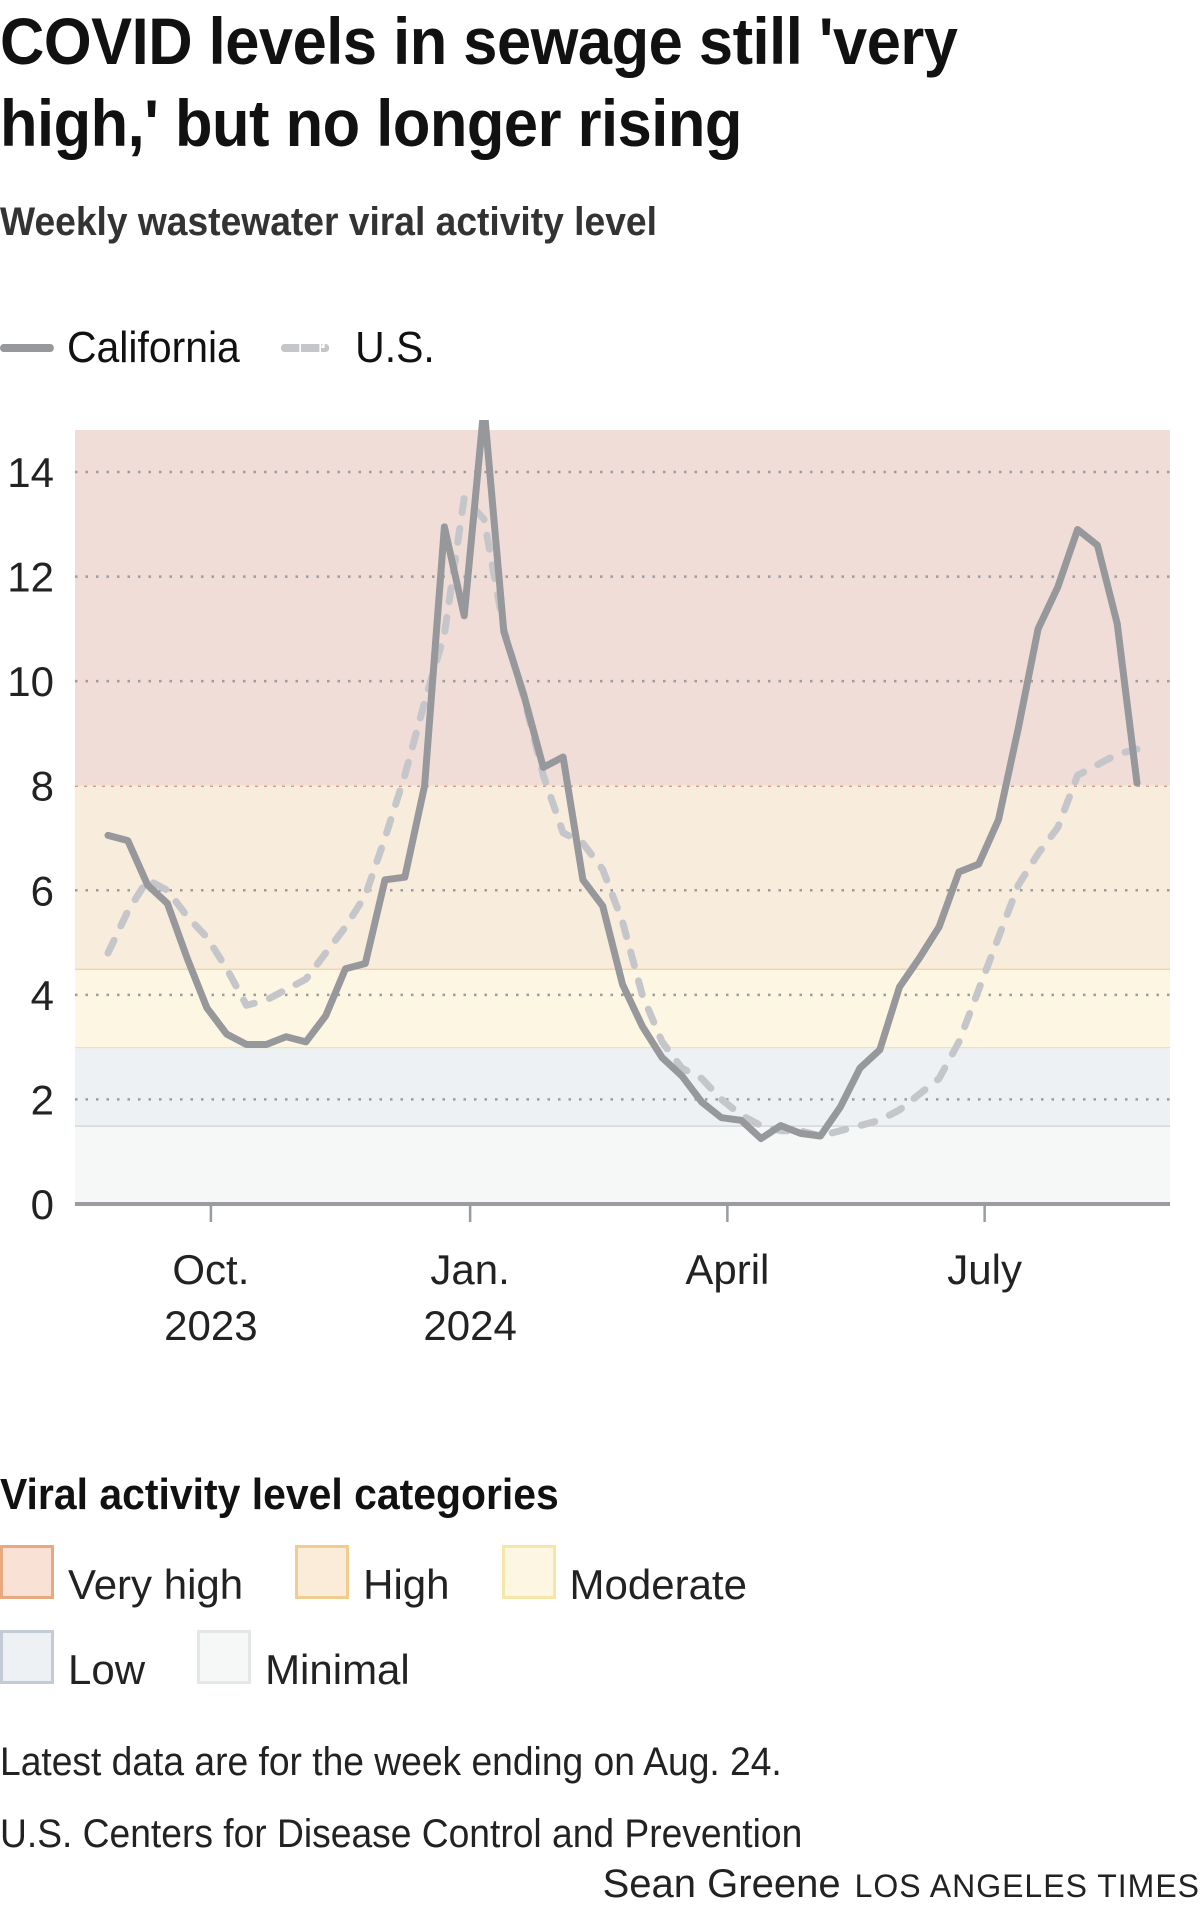 The height and width of the screenshot is (1916, 1200). Describe the element at coordinates (42, 1204) in the screenshot. I see `y-tick-label: 0` at that location.